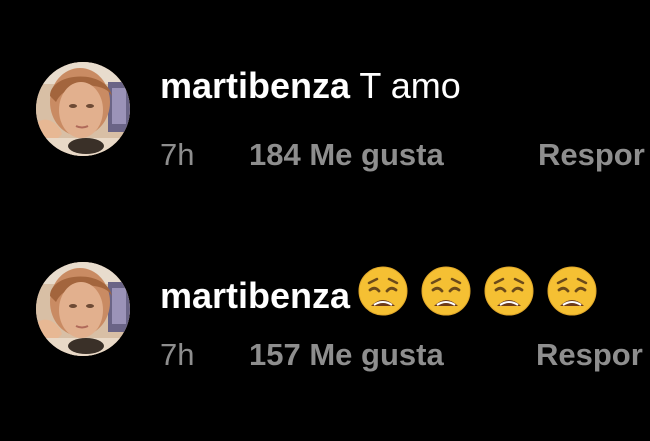 Image resolution: width=650 pixels, height=441 pixels. Describe the element at coordinates (410, 85) in the screenshot. I see `comment-text: T amo` at that location.